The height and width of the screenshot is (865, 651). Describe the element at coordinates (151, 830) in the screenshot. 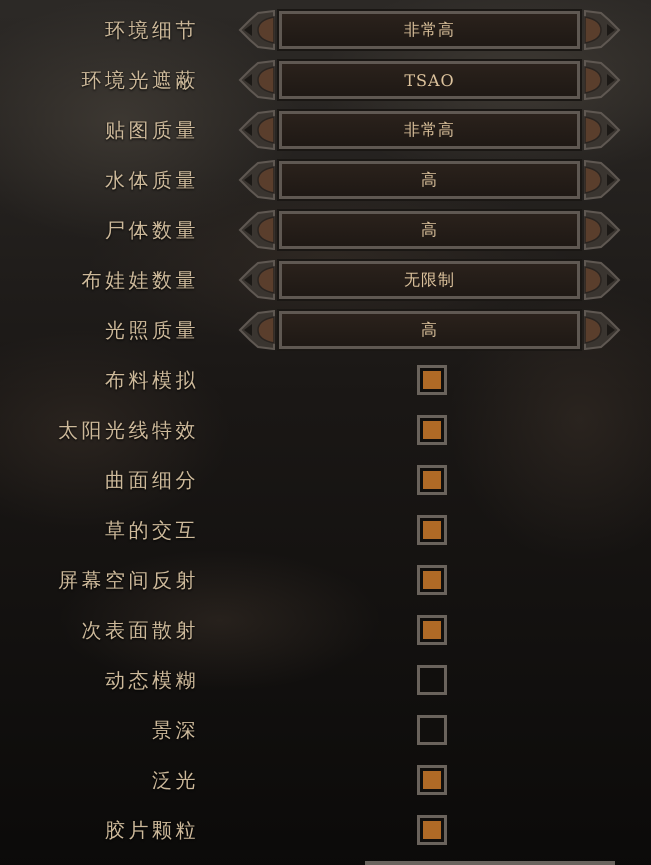

I see `setting-label: 胶片颗粒` at that location.